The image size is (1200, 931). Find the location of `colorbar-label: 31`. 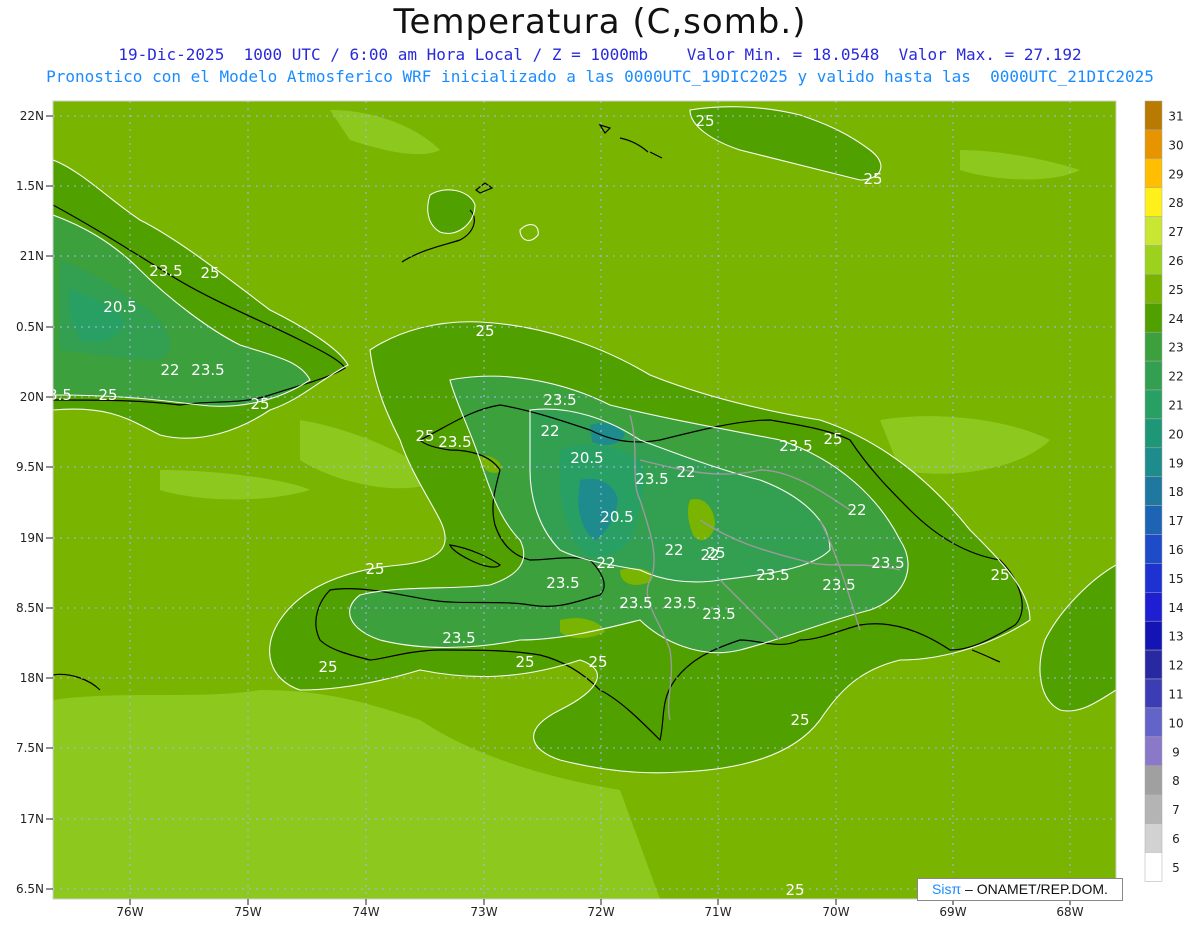

colorbar-label: 31 is located at coordinates (1175, 116).